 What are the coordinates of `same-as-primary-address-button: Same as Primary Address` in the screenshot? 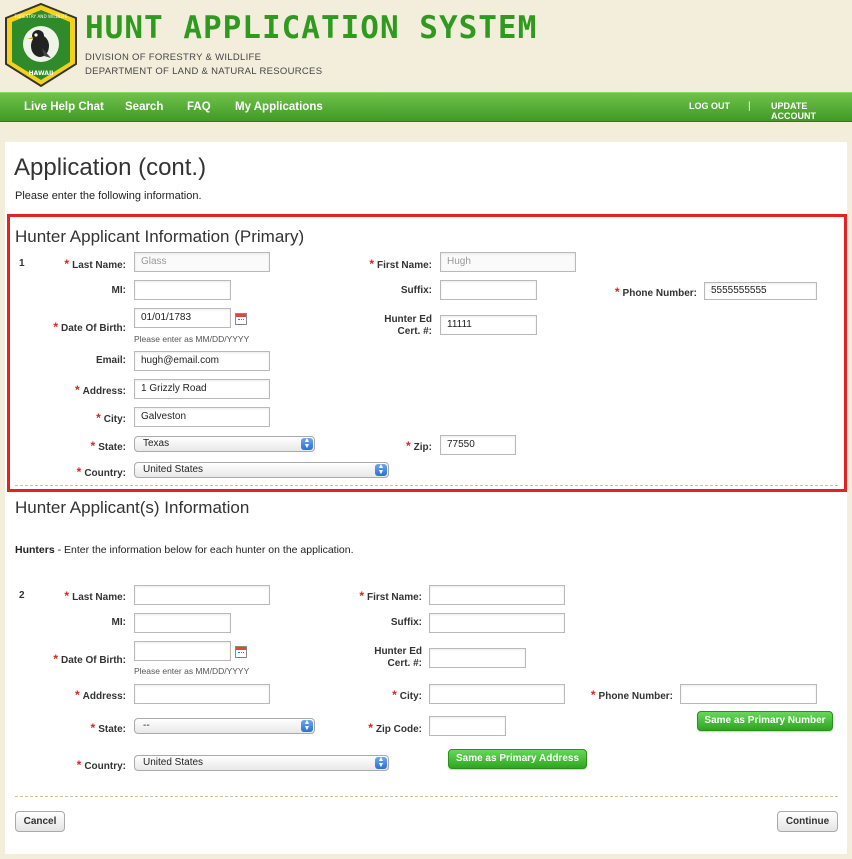 It's located at (517, 759).